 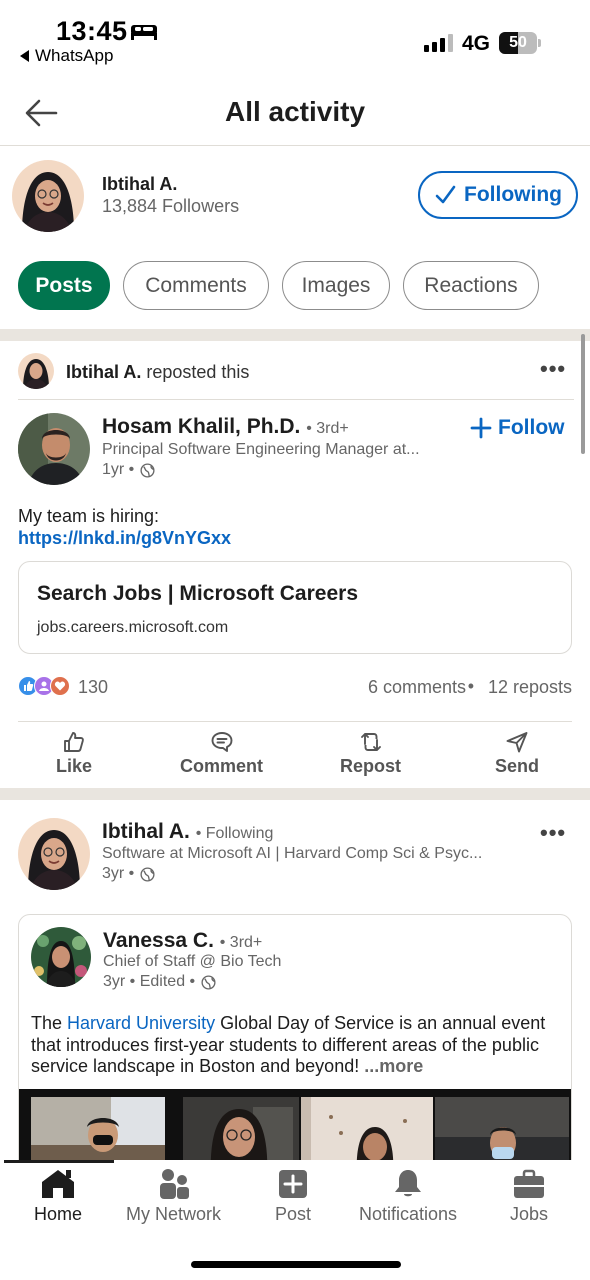 What do you see at coordinates (295, 36) in the screenshot?
I see `status-bar: 13:45 WhatsApp 4G 50` at bounding box center [295, 36].